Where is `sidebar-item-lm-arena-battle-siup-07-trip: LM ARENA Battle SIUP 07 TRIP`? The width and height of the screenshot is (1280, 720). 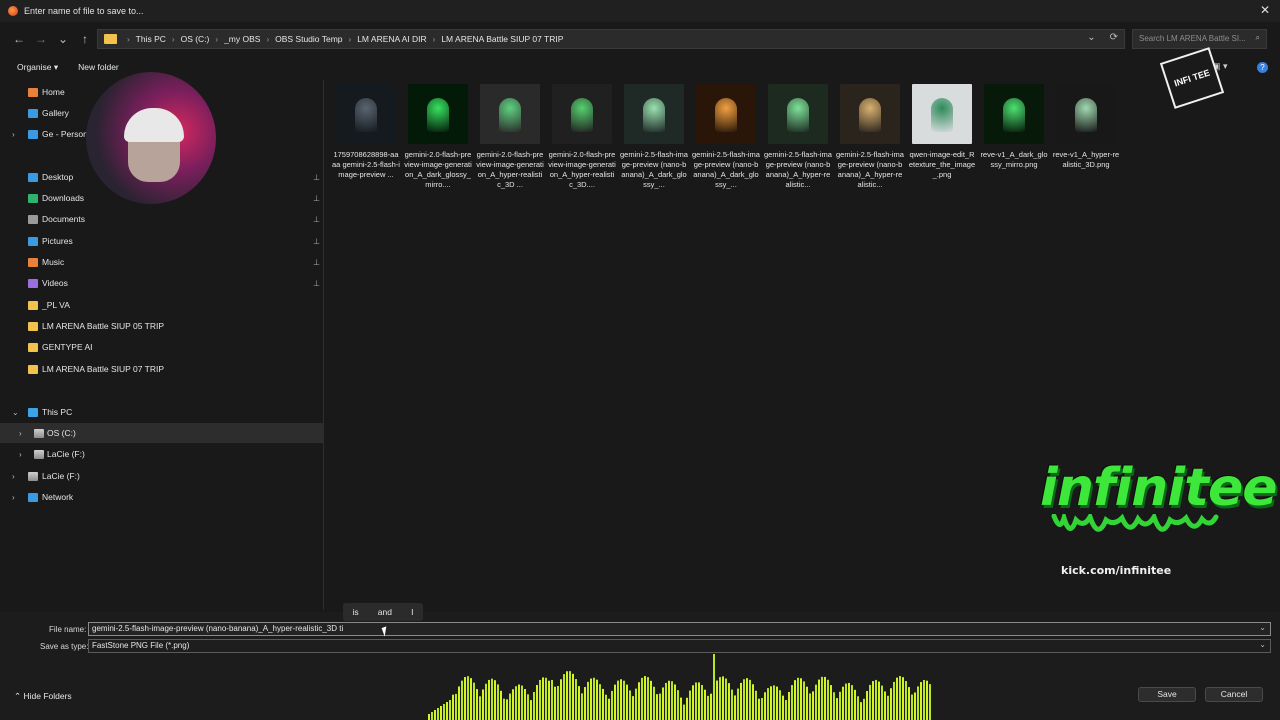
sidebar-item-lm-arena-battle-siup-07-trip: LM ARENA Battle SIUP 07 TRIP is located at coordinates (161, 369).